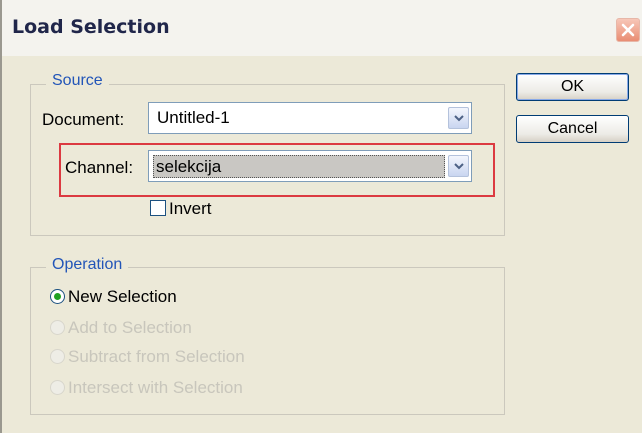  Describe the element at coordinates (190, 209) in the screenshot. I see `invert-label: Invert` at that location.